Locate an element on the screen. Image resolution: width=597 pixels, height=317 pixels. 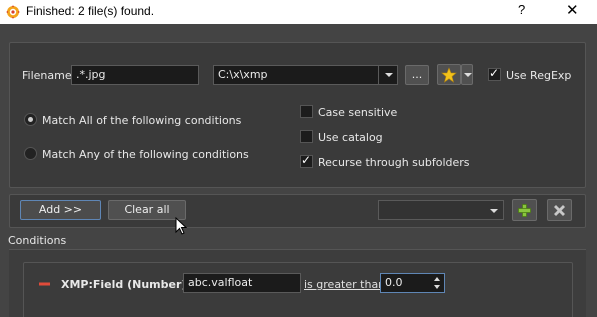
condition-field-label: XMP:Field (Number) is located at coordinates (124, 284).